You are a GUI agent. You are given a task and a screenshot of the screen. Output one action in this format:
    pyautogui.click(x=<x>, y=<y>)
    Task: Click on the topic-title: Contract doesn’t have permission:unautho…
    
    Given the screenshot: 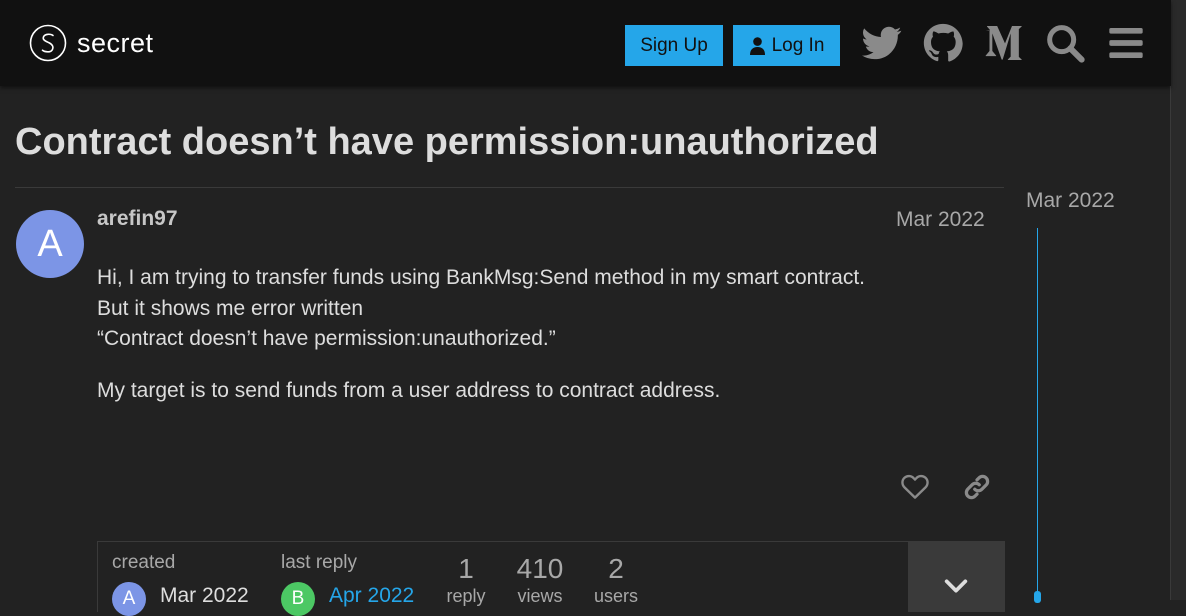 What is the action you would take?
    pyautogui.click(x=447, y=142)
    